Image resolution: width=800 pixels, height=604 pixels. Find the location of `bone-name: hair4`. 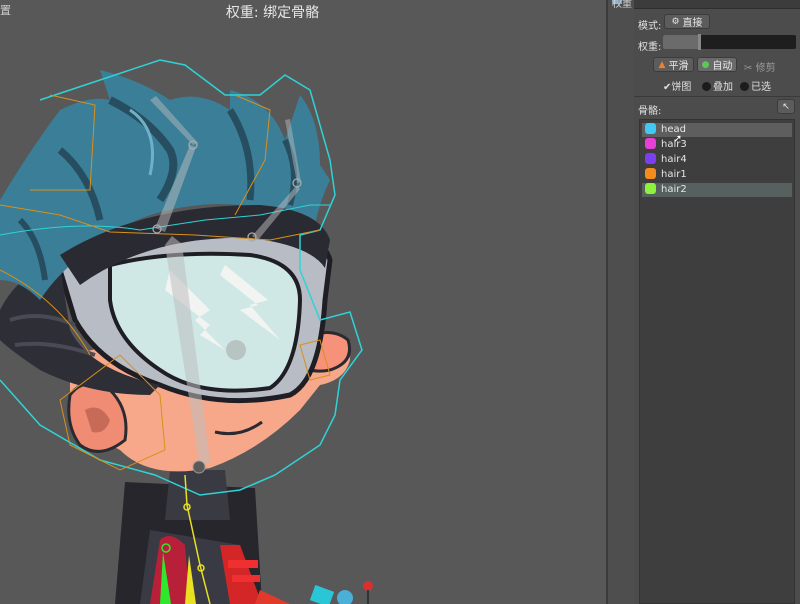

bone-name: hair4 is located at coordinates (674, 159).